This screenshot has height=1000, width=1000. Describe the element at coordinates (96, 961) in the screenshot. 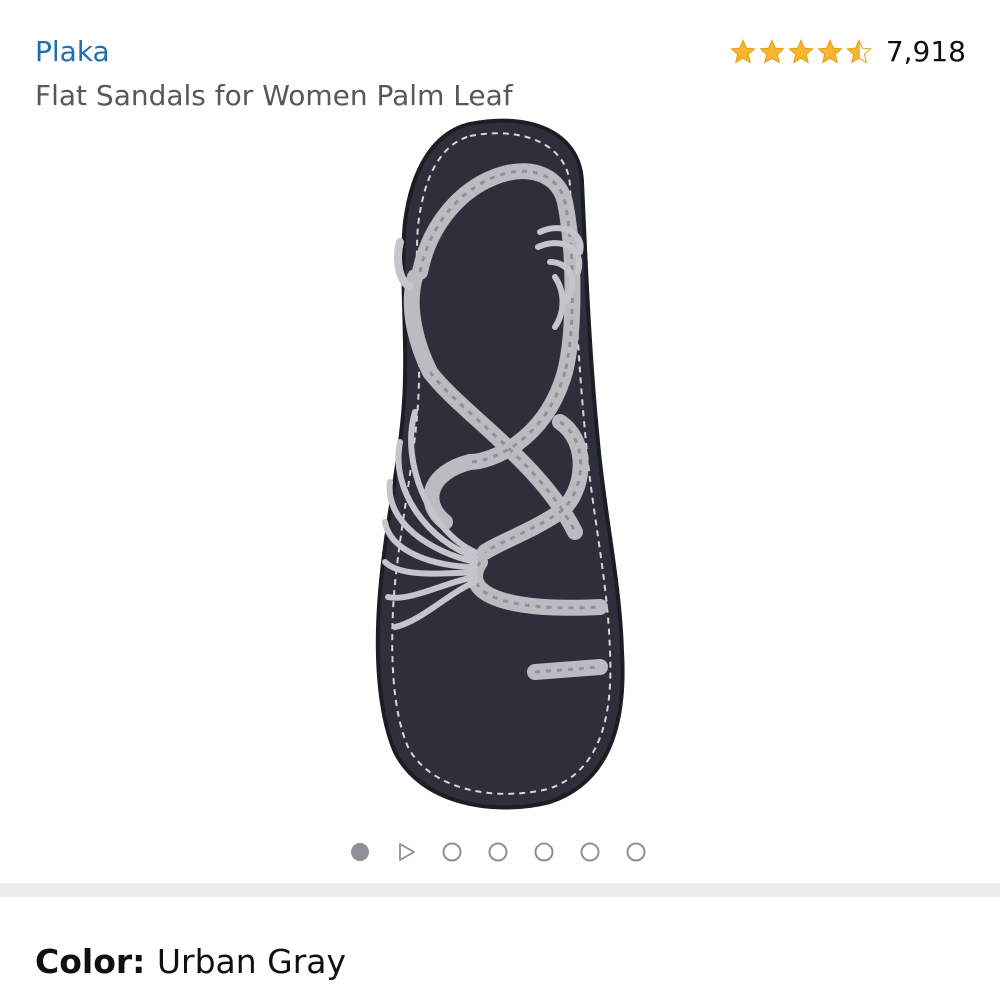

I see `color-label: Color:` at that location.